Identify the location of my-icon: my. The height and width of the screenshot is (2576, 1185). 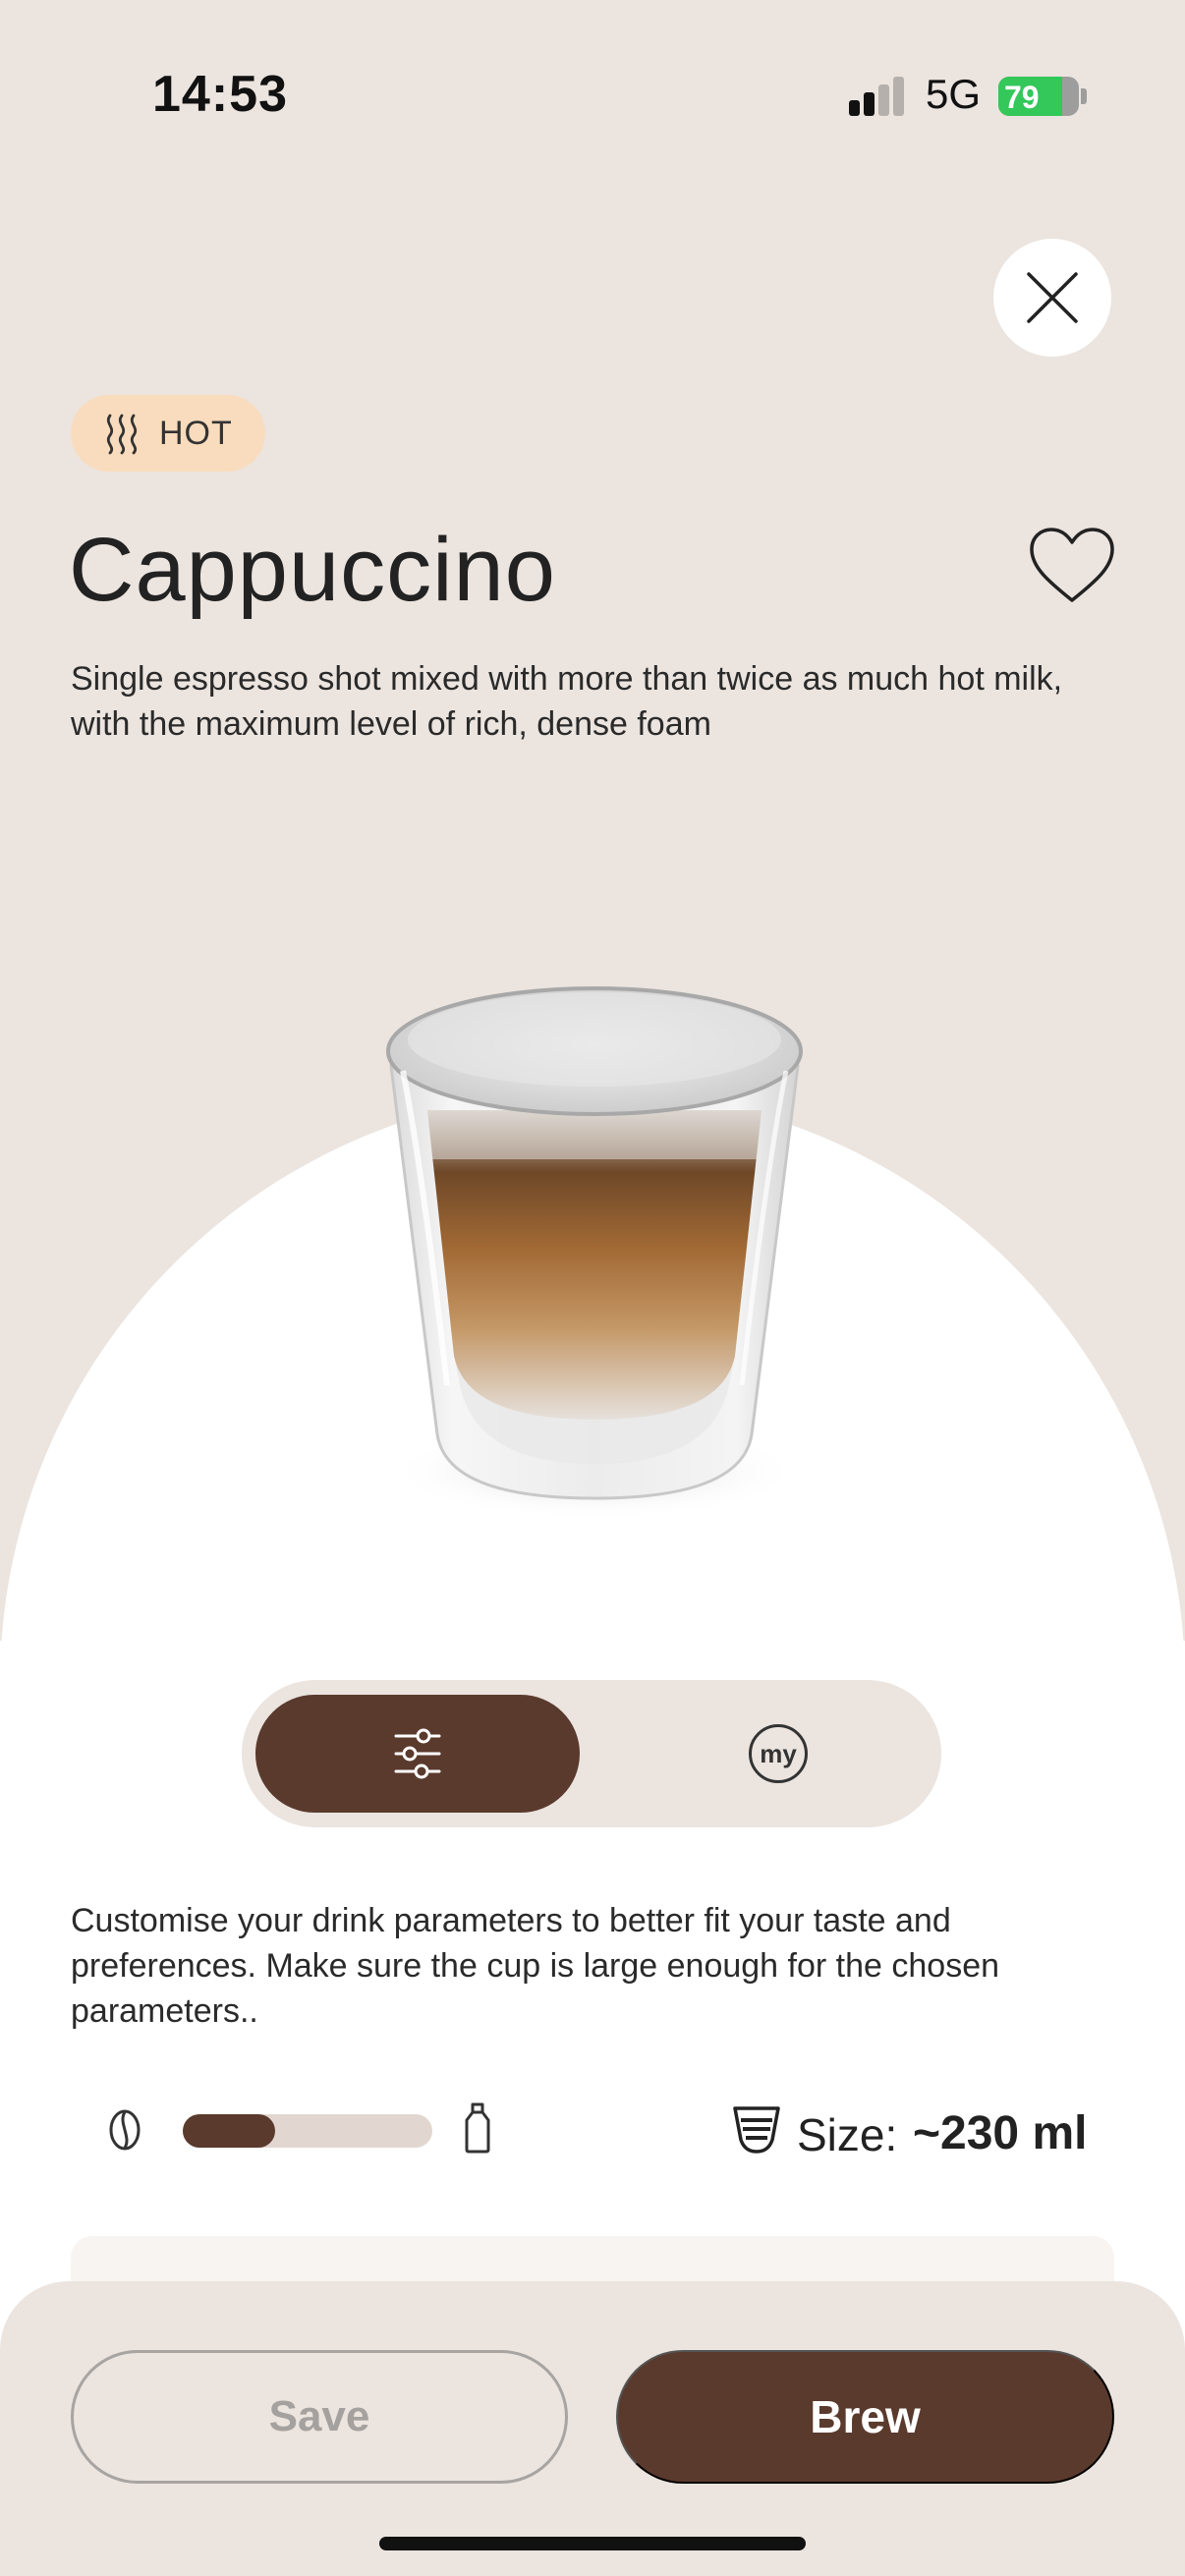
(779, 1753).